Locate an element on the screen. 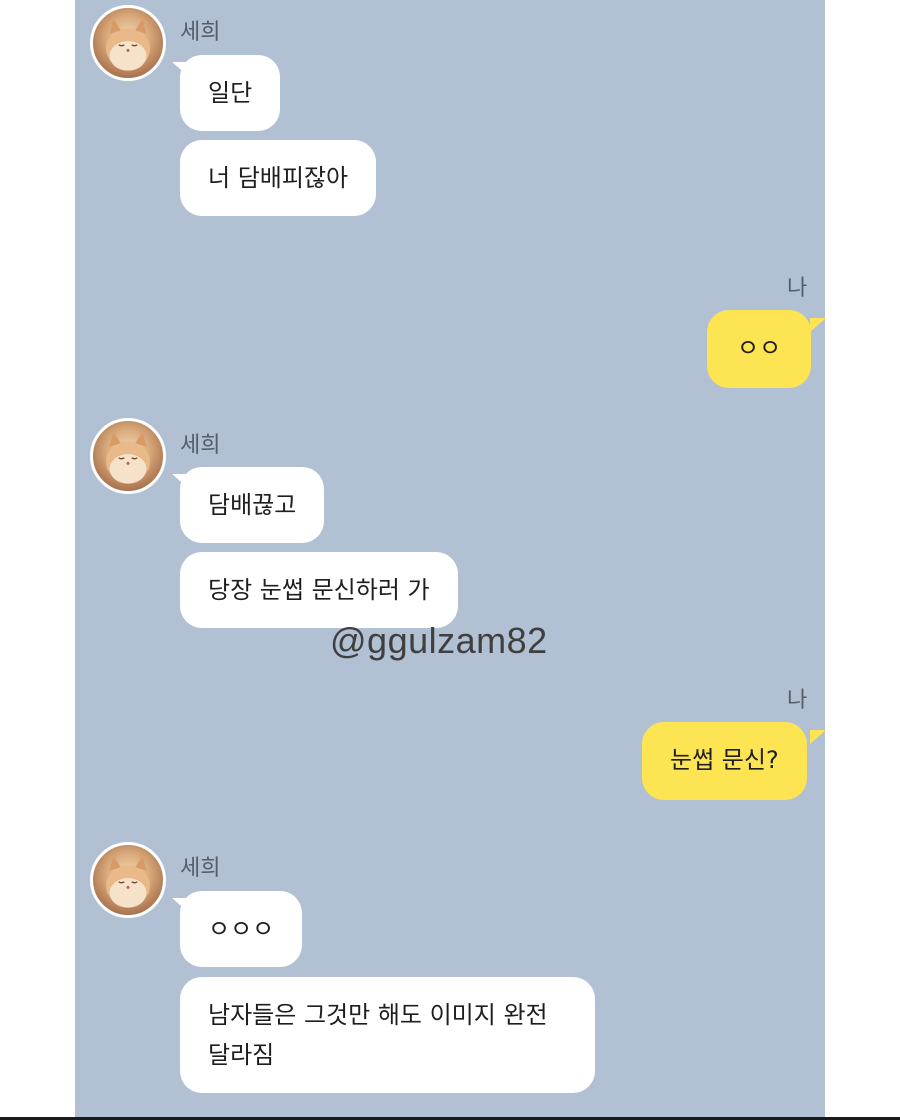 This screenshot has height=1120, width=900. watermark: @ggulzam82 is located at coordinates (439, 640).